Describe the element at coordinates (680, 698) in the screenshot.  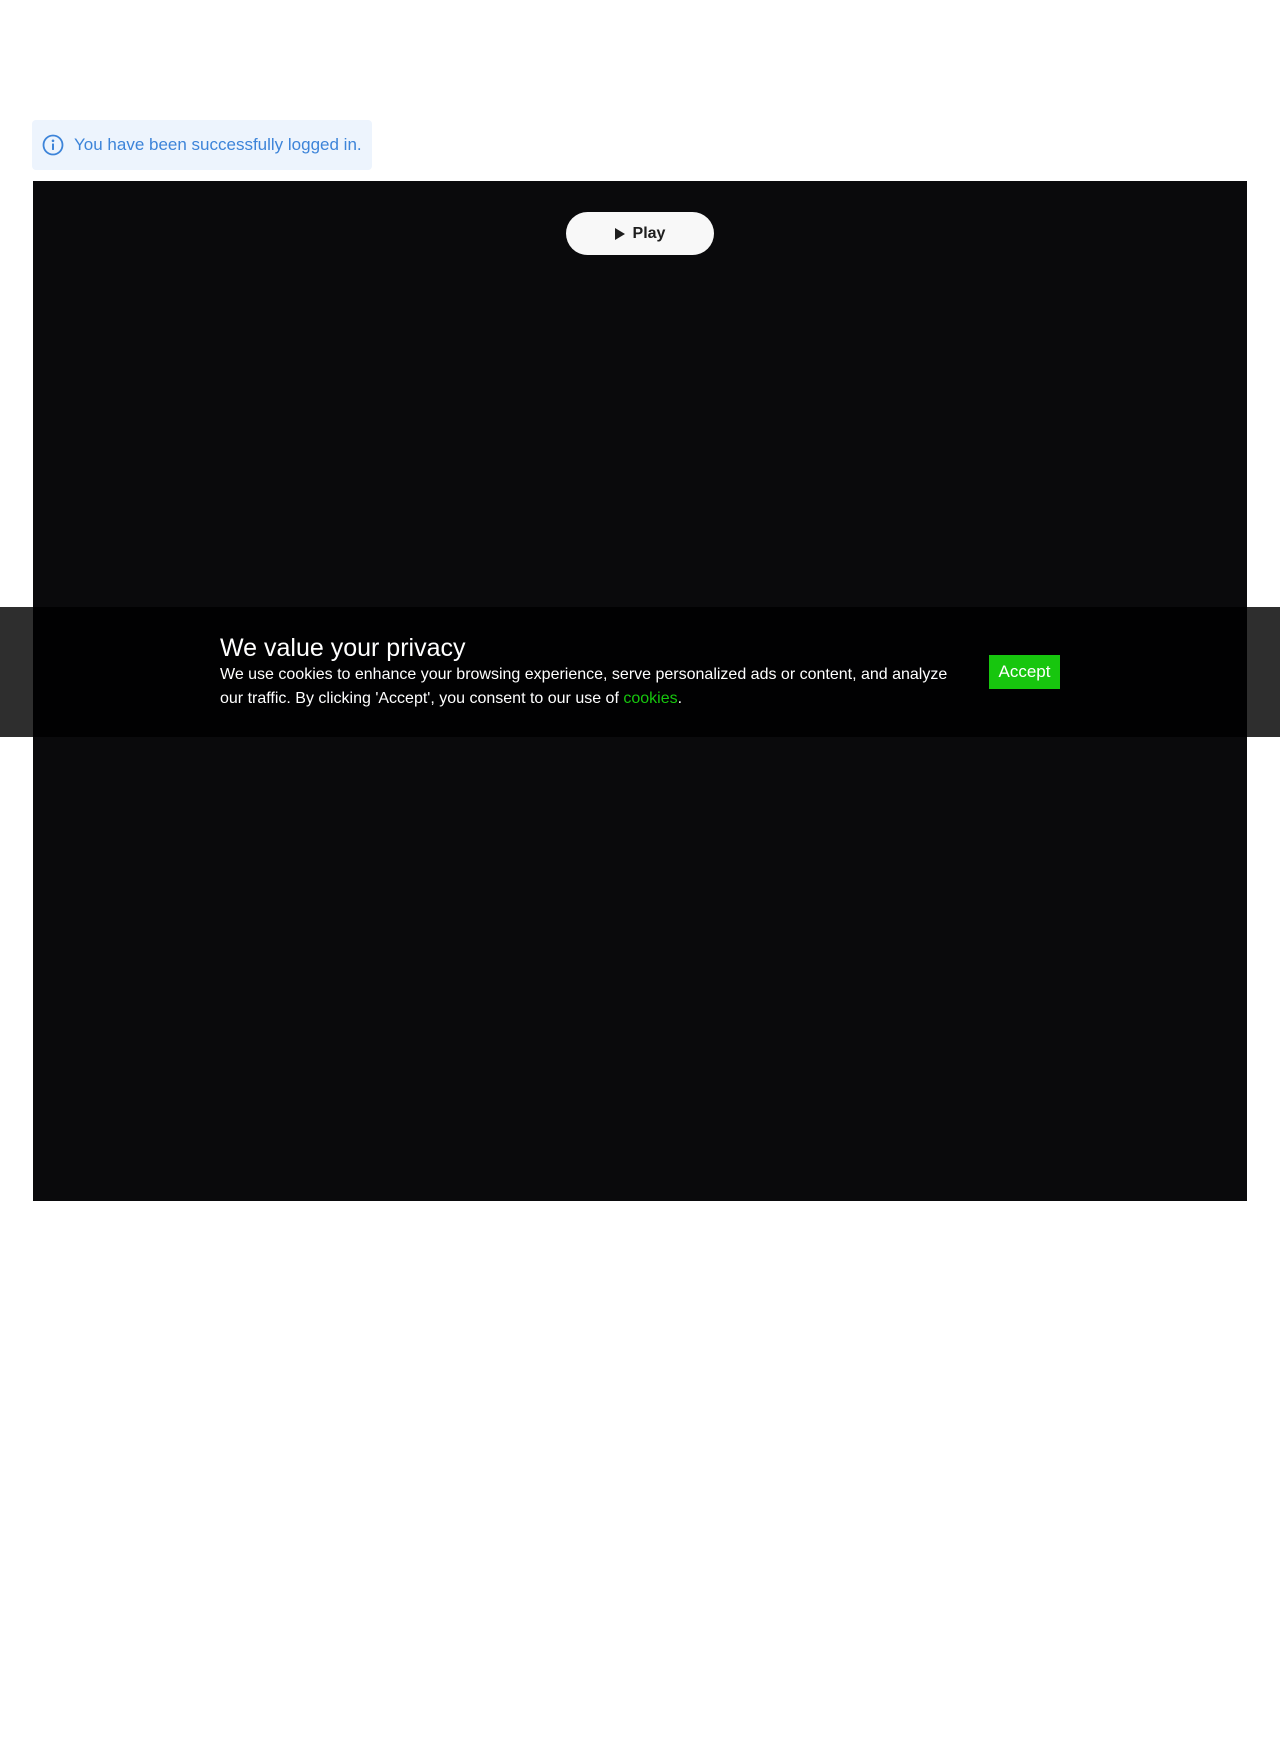
I see `cookie-consent-text-end: .` at that location.